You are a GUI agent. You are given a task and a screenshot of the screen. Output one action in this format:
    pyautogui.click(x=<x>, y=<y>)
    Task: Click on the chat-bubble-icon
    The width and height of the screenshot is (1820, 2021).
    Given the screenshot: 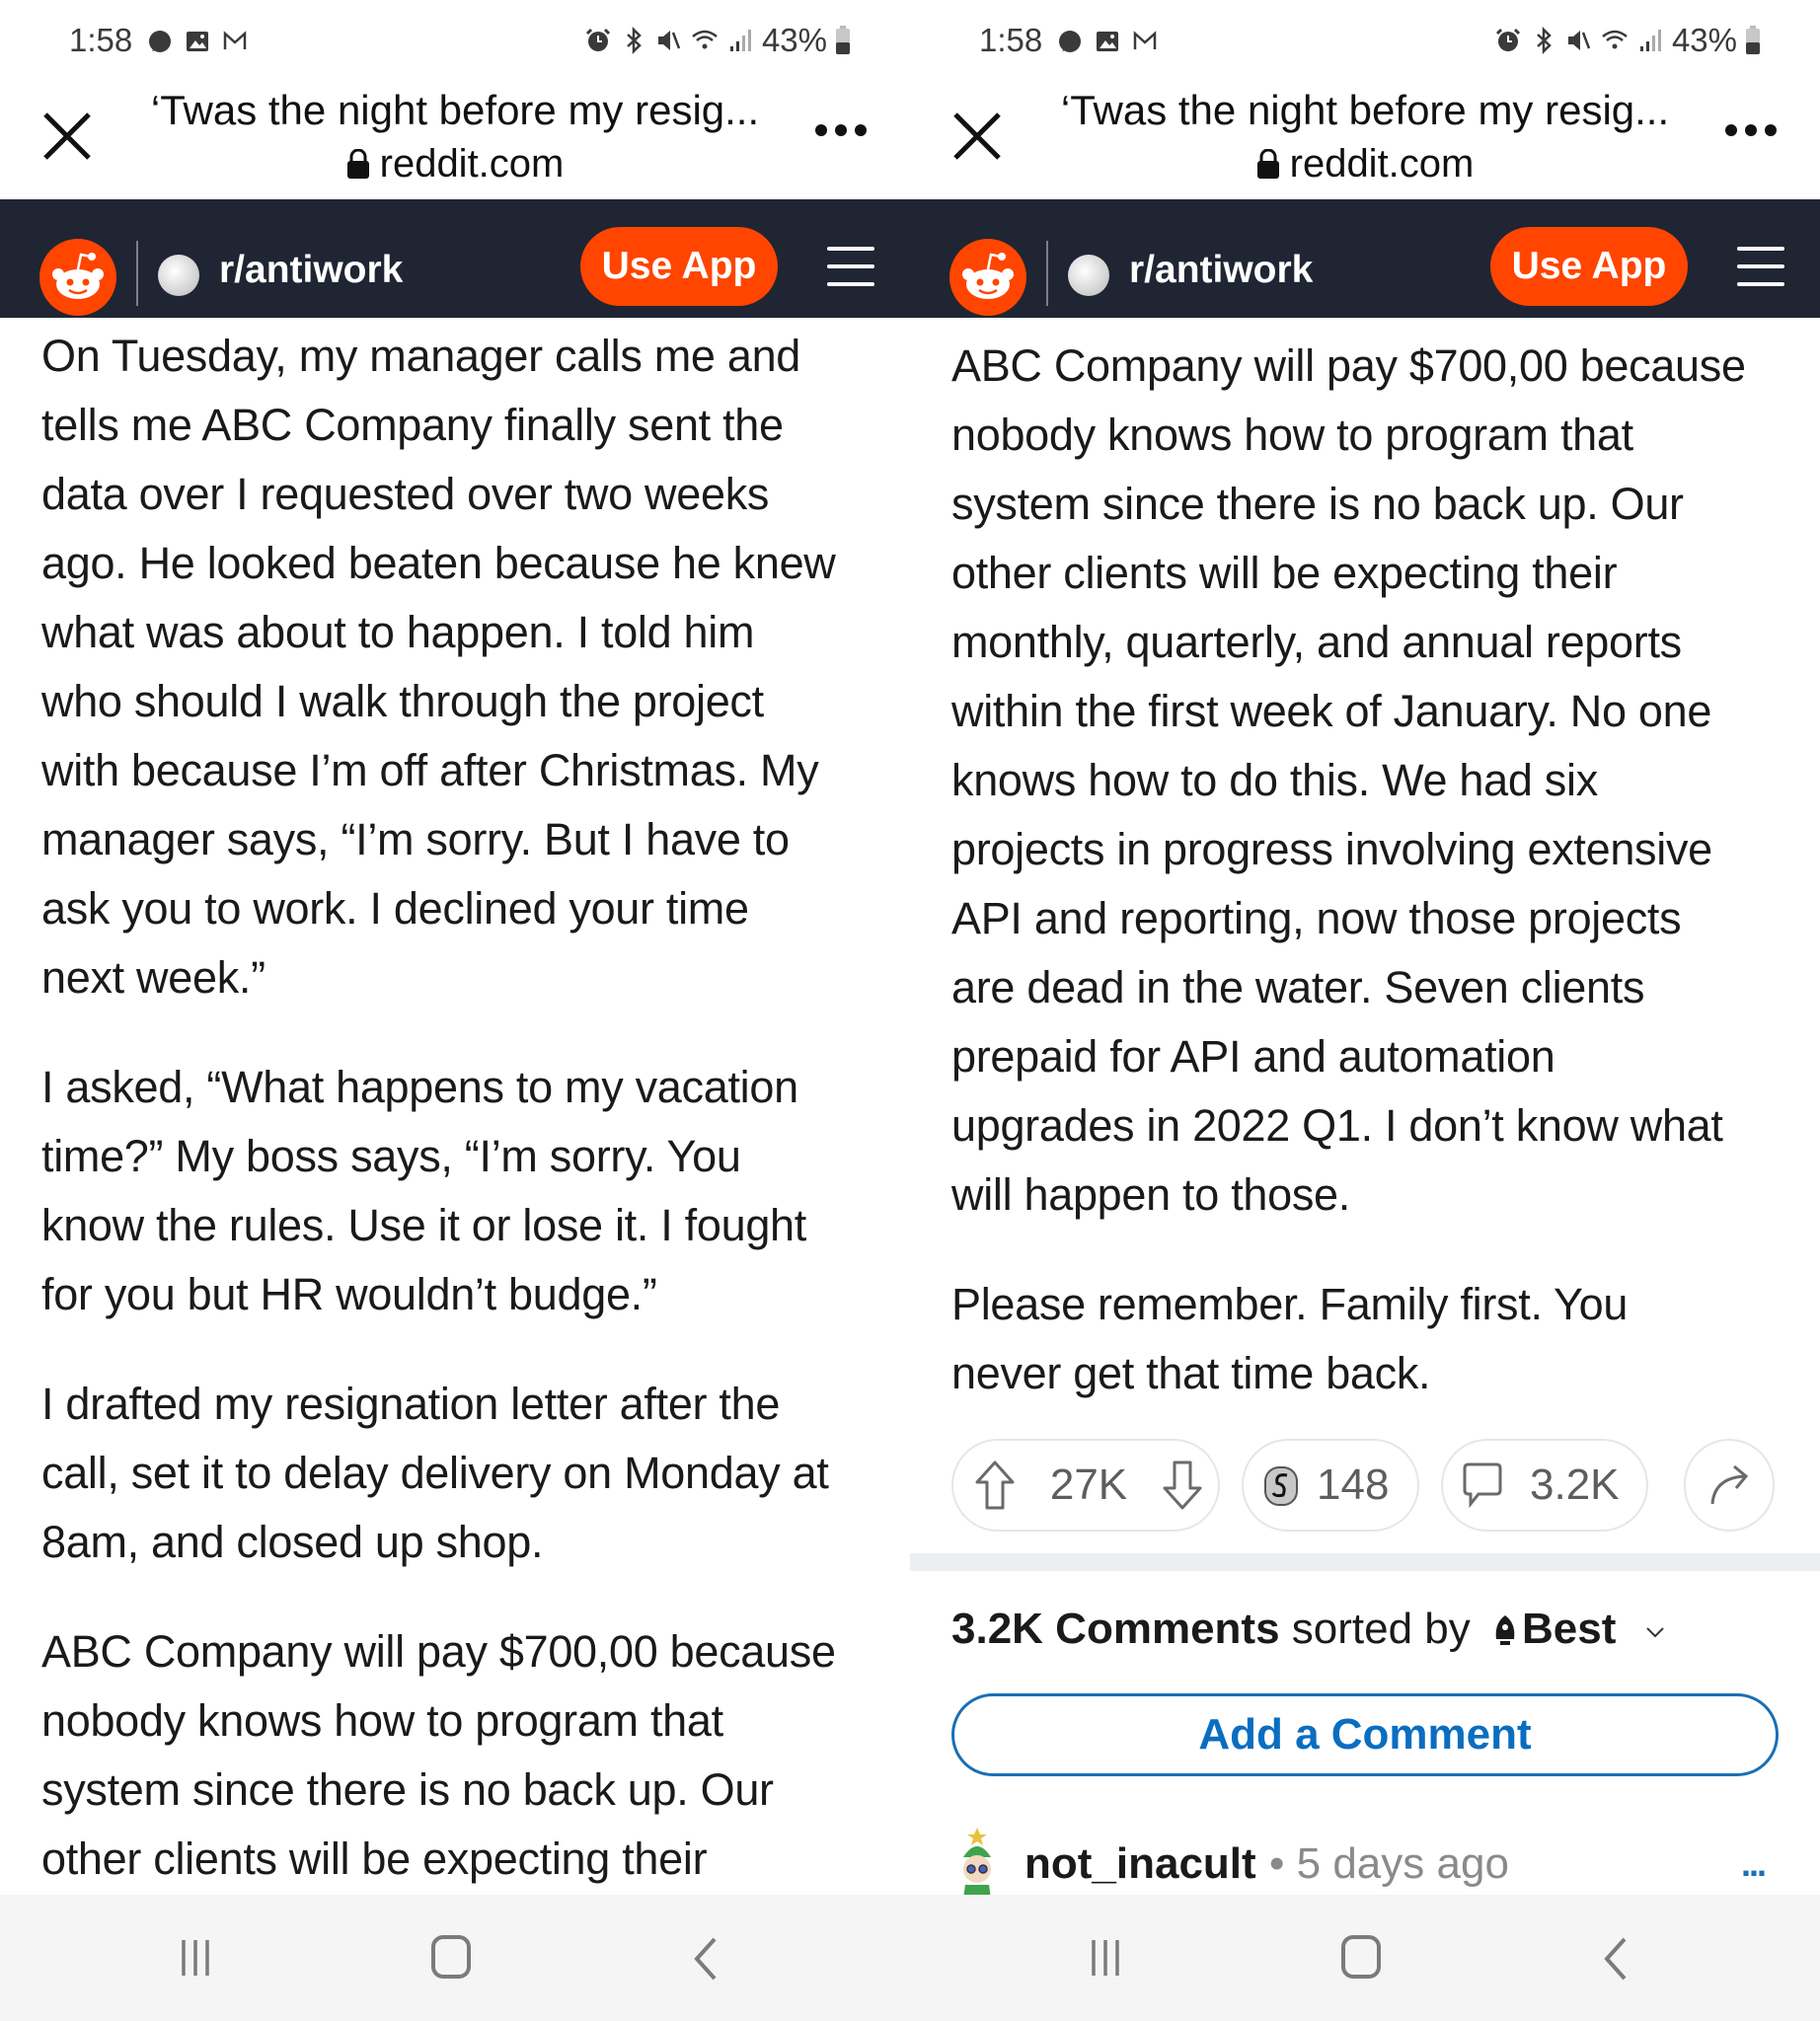 What is the action you would take?
    pyautogui.click(x=160, y=42)
    